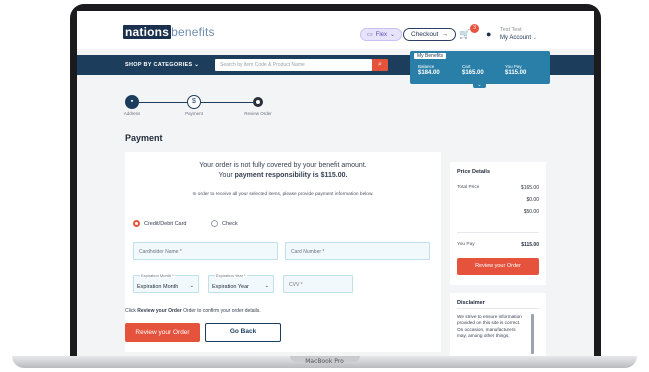  What do you see at coordinates (157, 275) in the screenshot?
I see `exp-month-label: Expiration Month *` at bounding box center [157, 275].